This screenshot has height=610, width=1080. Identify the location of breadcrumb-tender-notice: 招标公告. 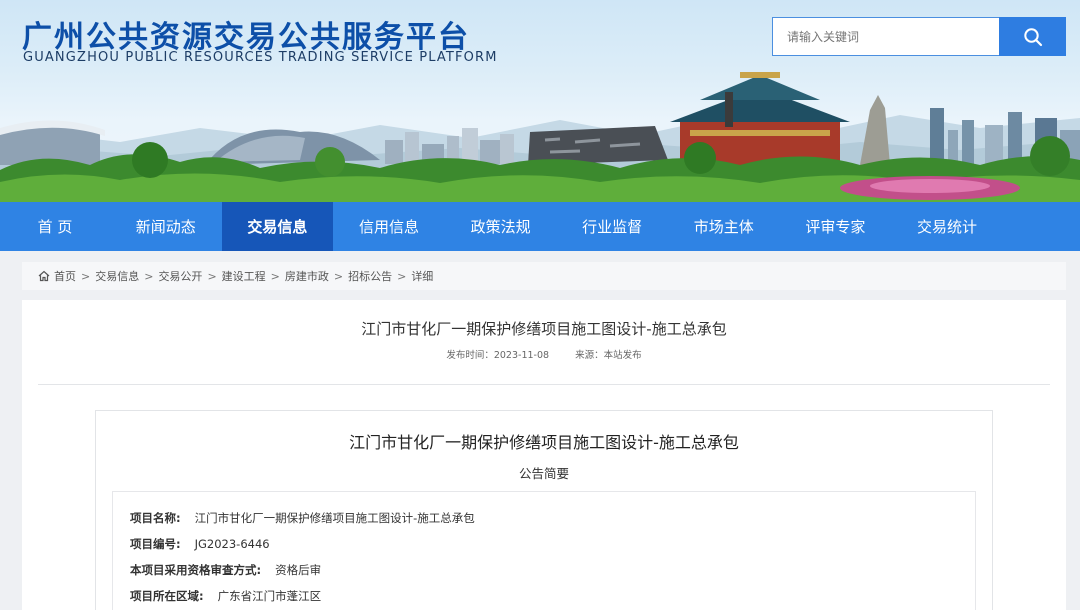
(370, 276).